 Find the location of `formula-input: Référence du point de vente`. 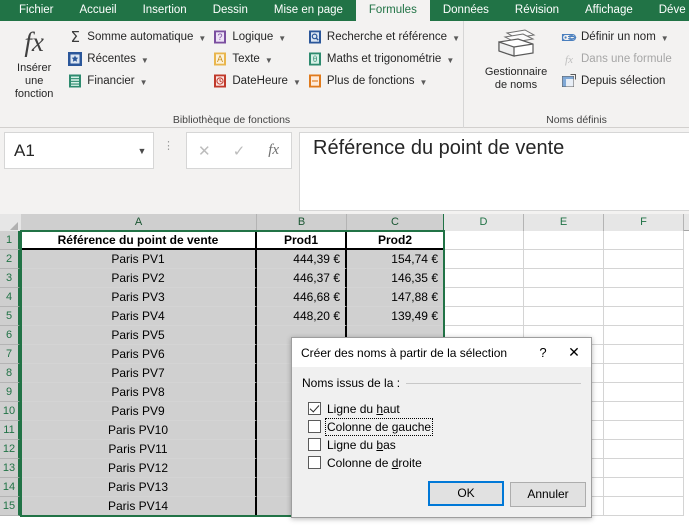

formula-input: Référence du point de vente is located at coordinates (494, 171).